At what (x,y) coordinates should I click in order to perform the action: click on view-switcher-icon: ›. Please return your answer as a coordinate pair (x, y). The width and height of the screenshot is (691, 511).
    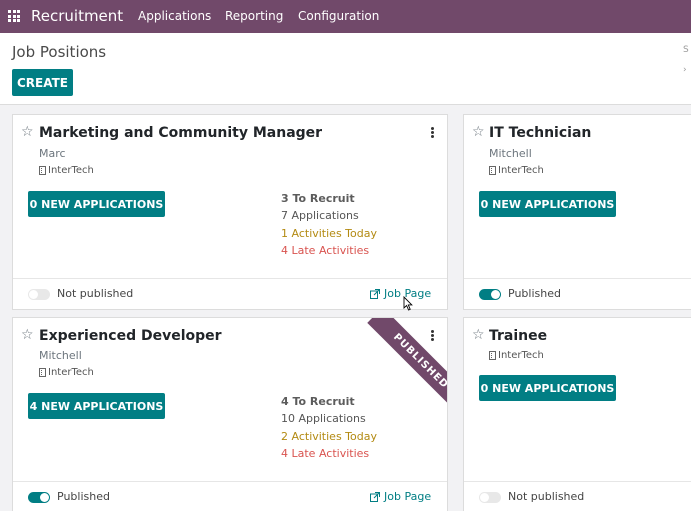
    Looking at the image, I should click on (685, 70).